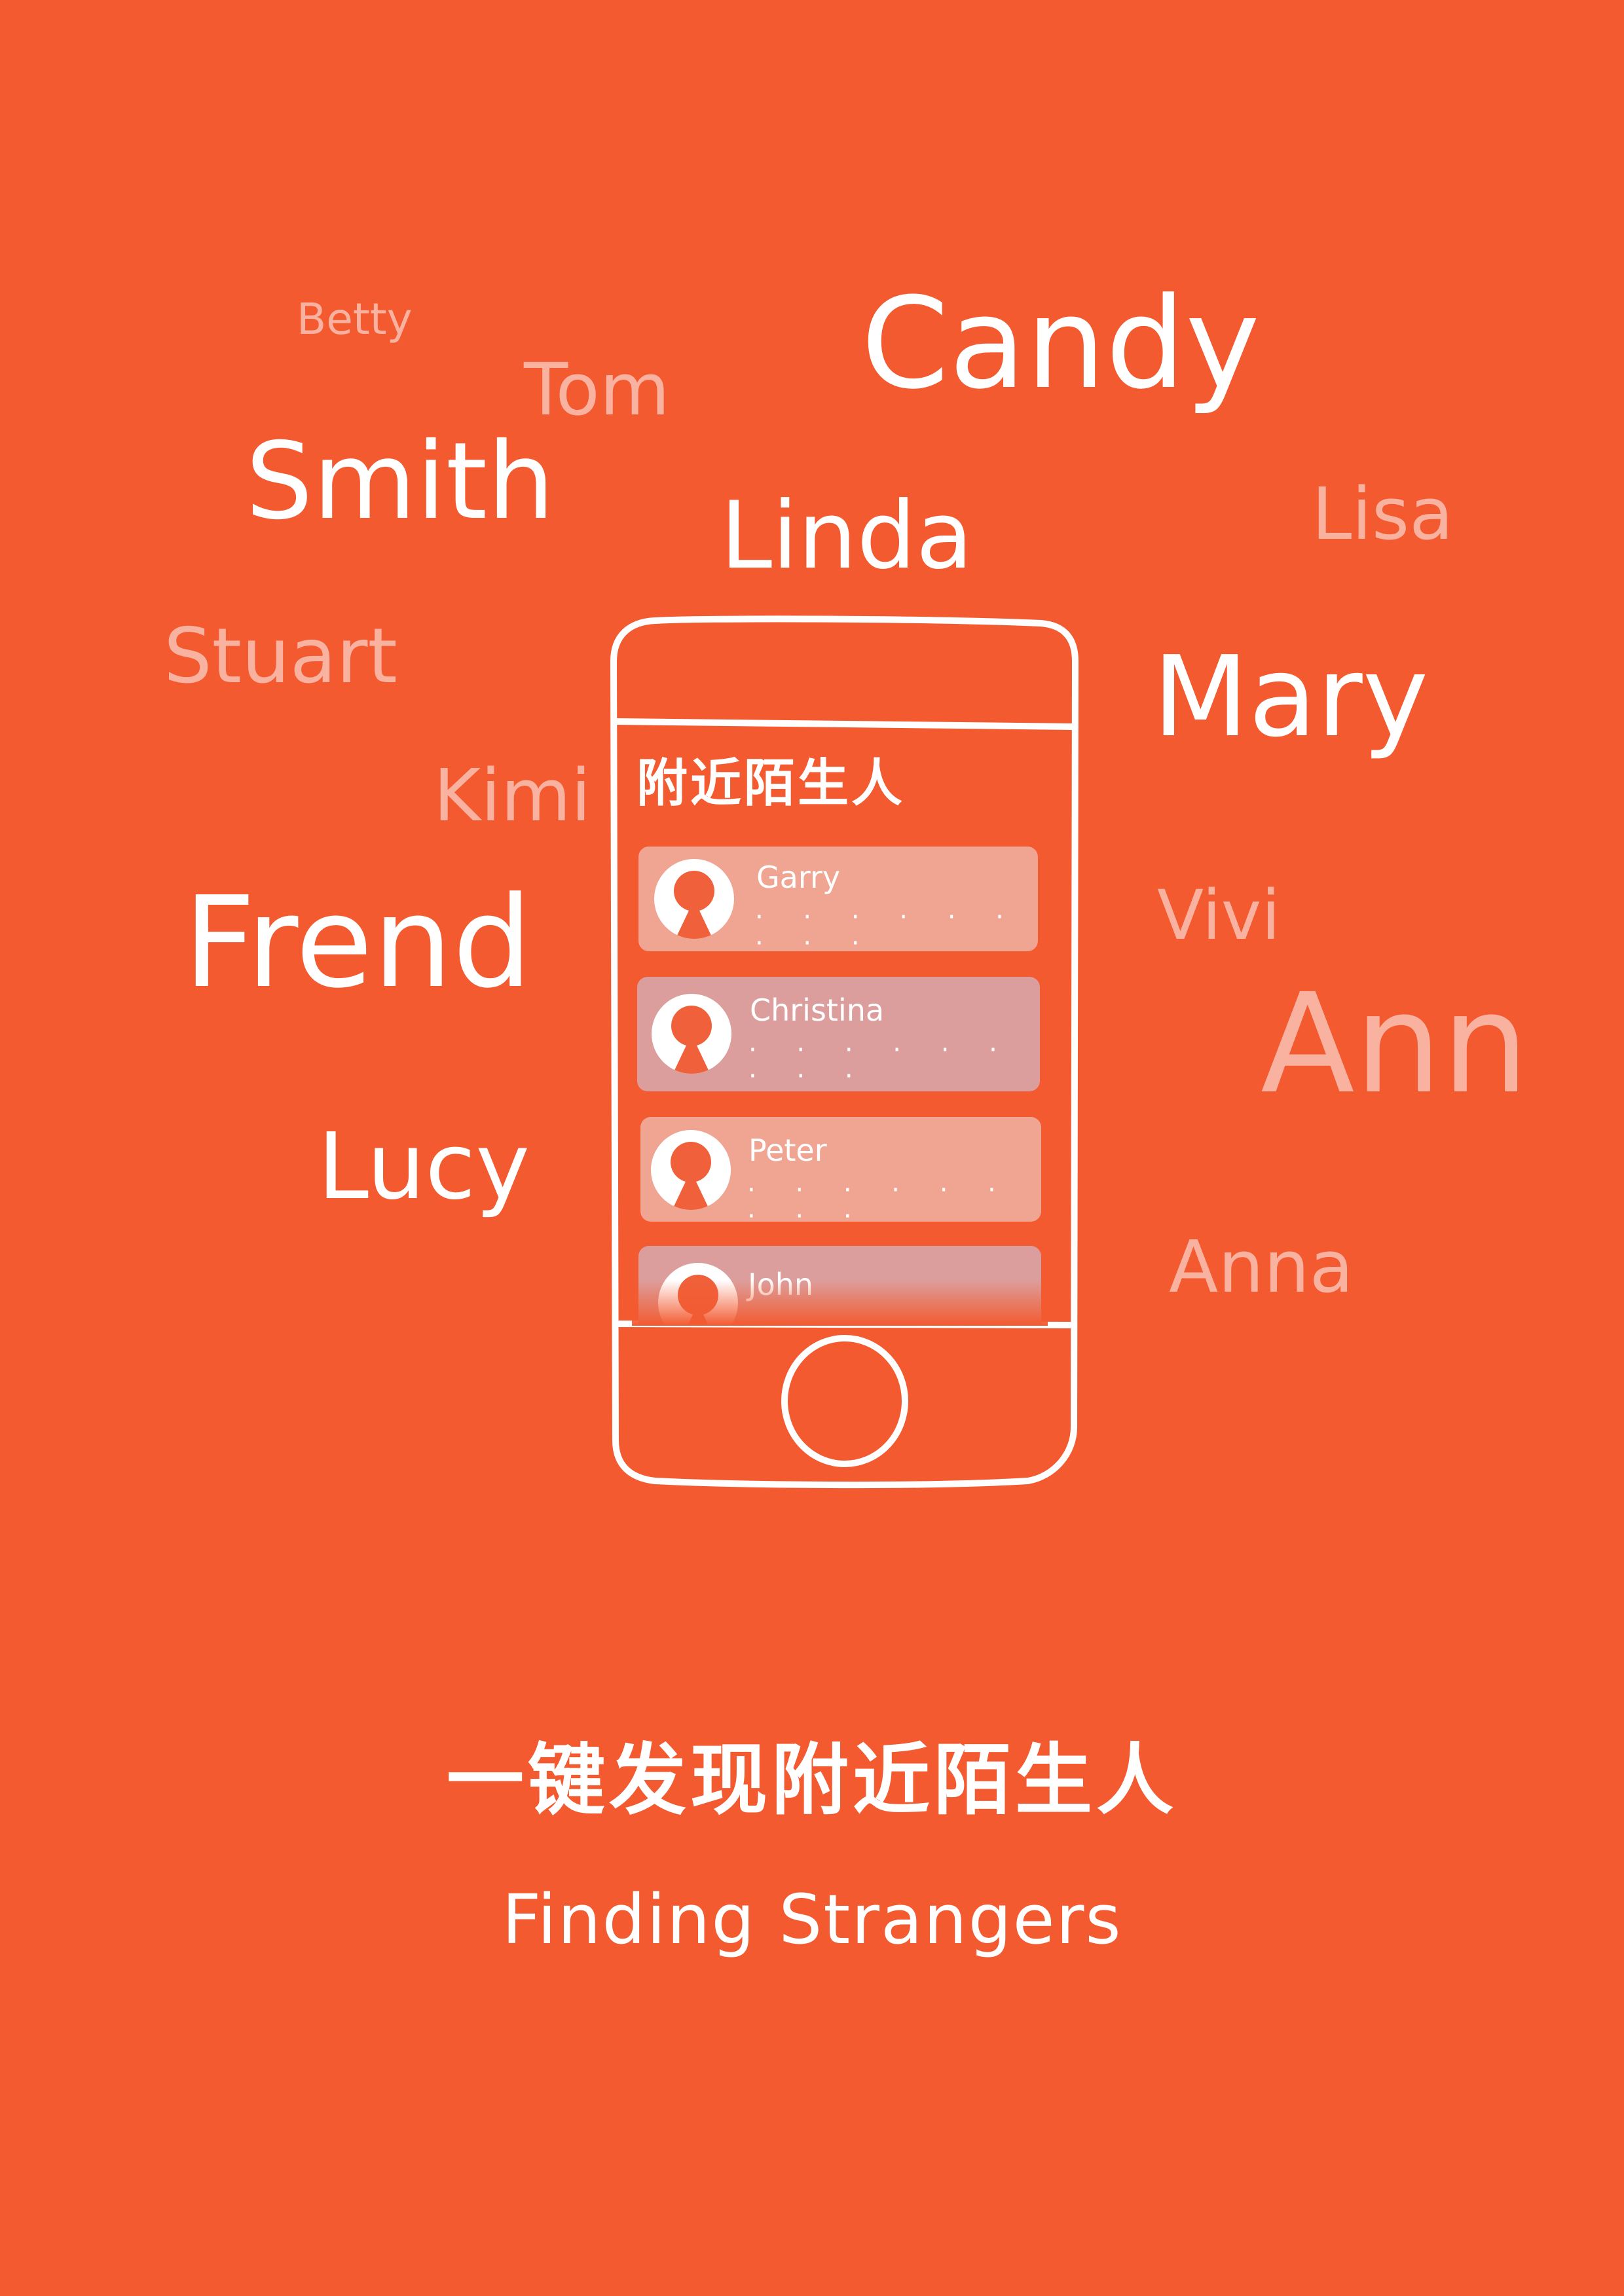  Describe the element at coordinates (838, 899) in the screenshot. I see `list-item-garry: Garry · · · · · · · · ·` at that location.